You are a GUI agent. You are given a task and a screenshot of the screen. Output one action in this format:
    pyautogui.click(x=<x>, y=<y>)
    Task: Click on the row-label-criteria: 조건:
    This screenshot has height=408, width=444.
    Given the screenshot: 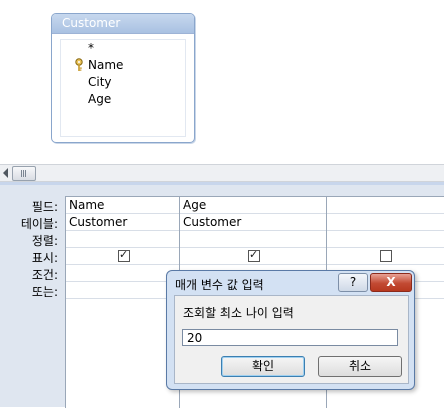 What is the action you would take?
    pyautogui.click(x=44, y=275)
    